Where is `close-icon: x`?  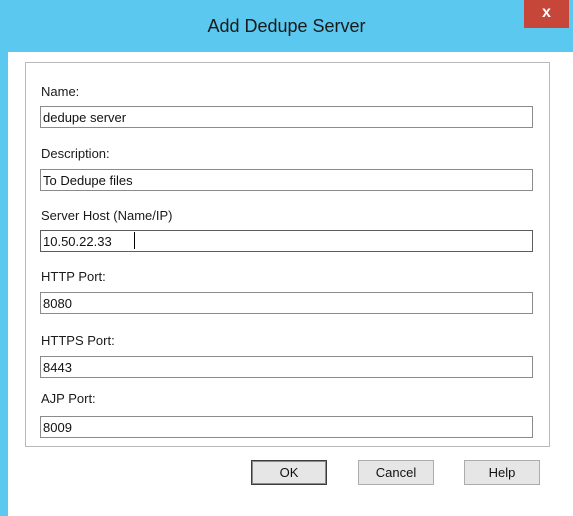 close-icon: x is located at coordinates (546, 12).